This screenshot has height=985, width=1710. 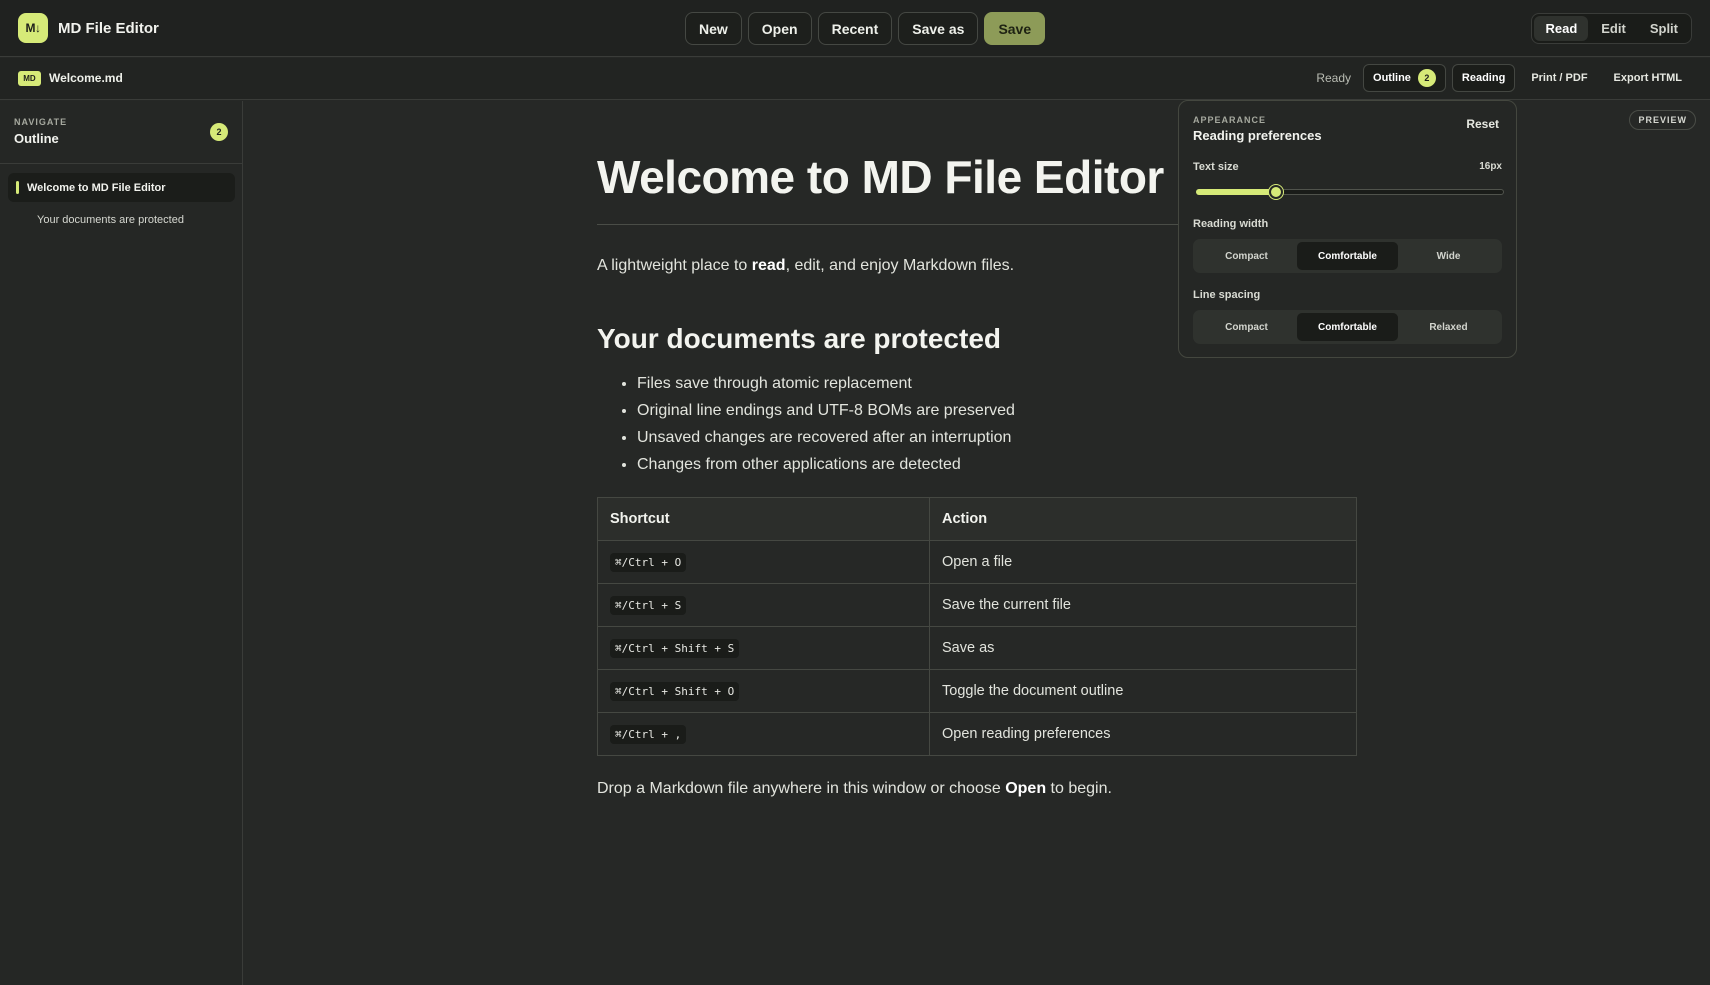 What do you see at coordinates (1231, 224) in the screenshot?
I see `reading-width-label: Reading width` at bounding box center [1231, 224].